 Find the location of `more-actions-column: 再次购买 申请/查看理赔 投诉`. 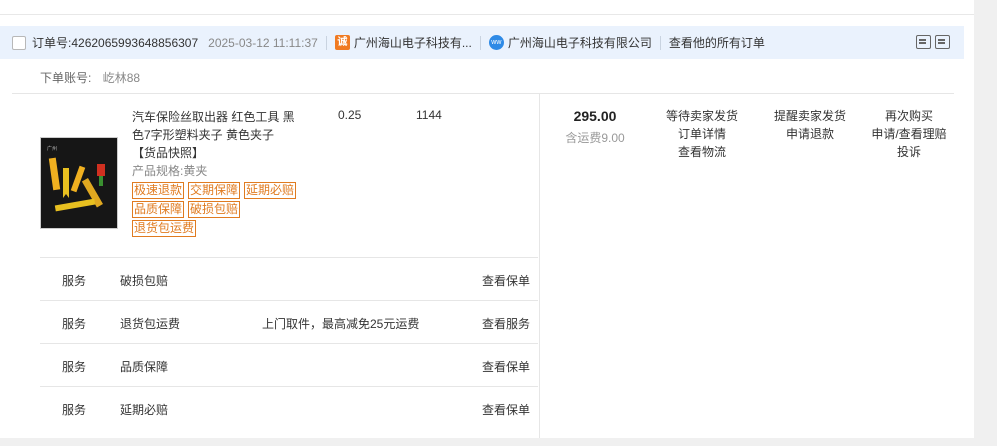

more-actions-column: 再次购买 申请/查看理赔 投诉 is located at coordinates (909, 134).